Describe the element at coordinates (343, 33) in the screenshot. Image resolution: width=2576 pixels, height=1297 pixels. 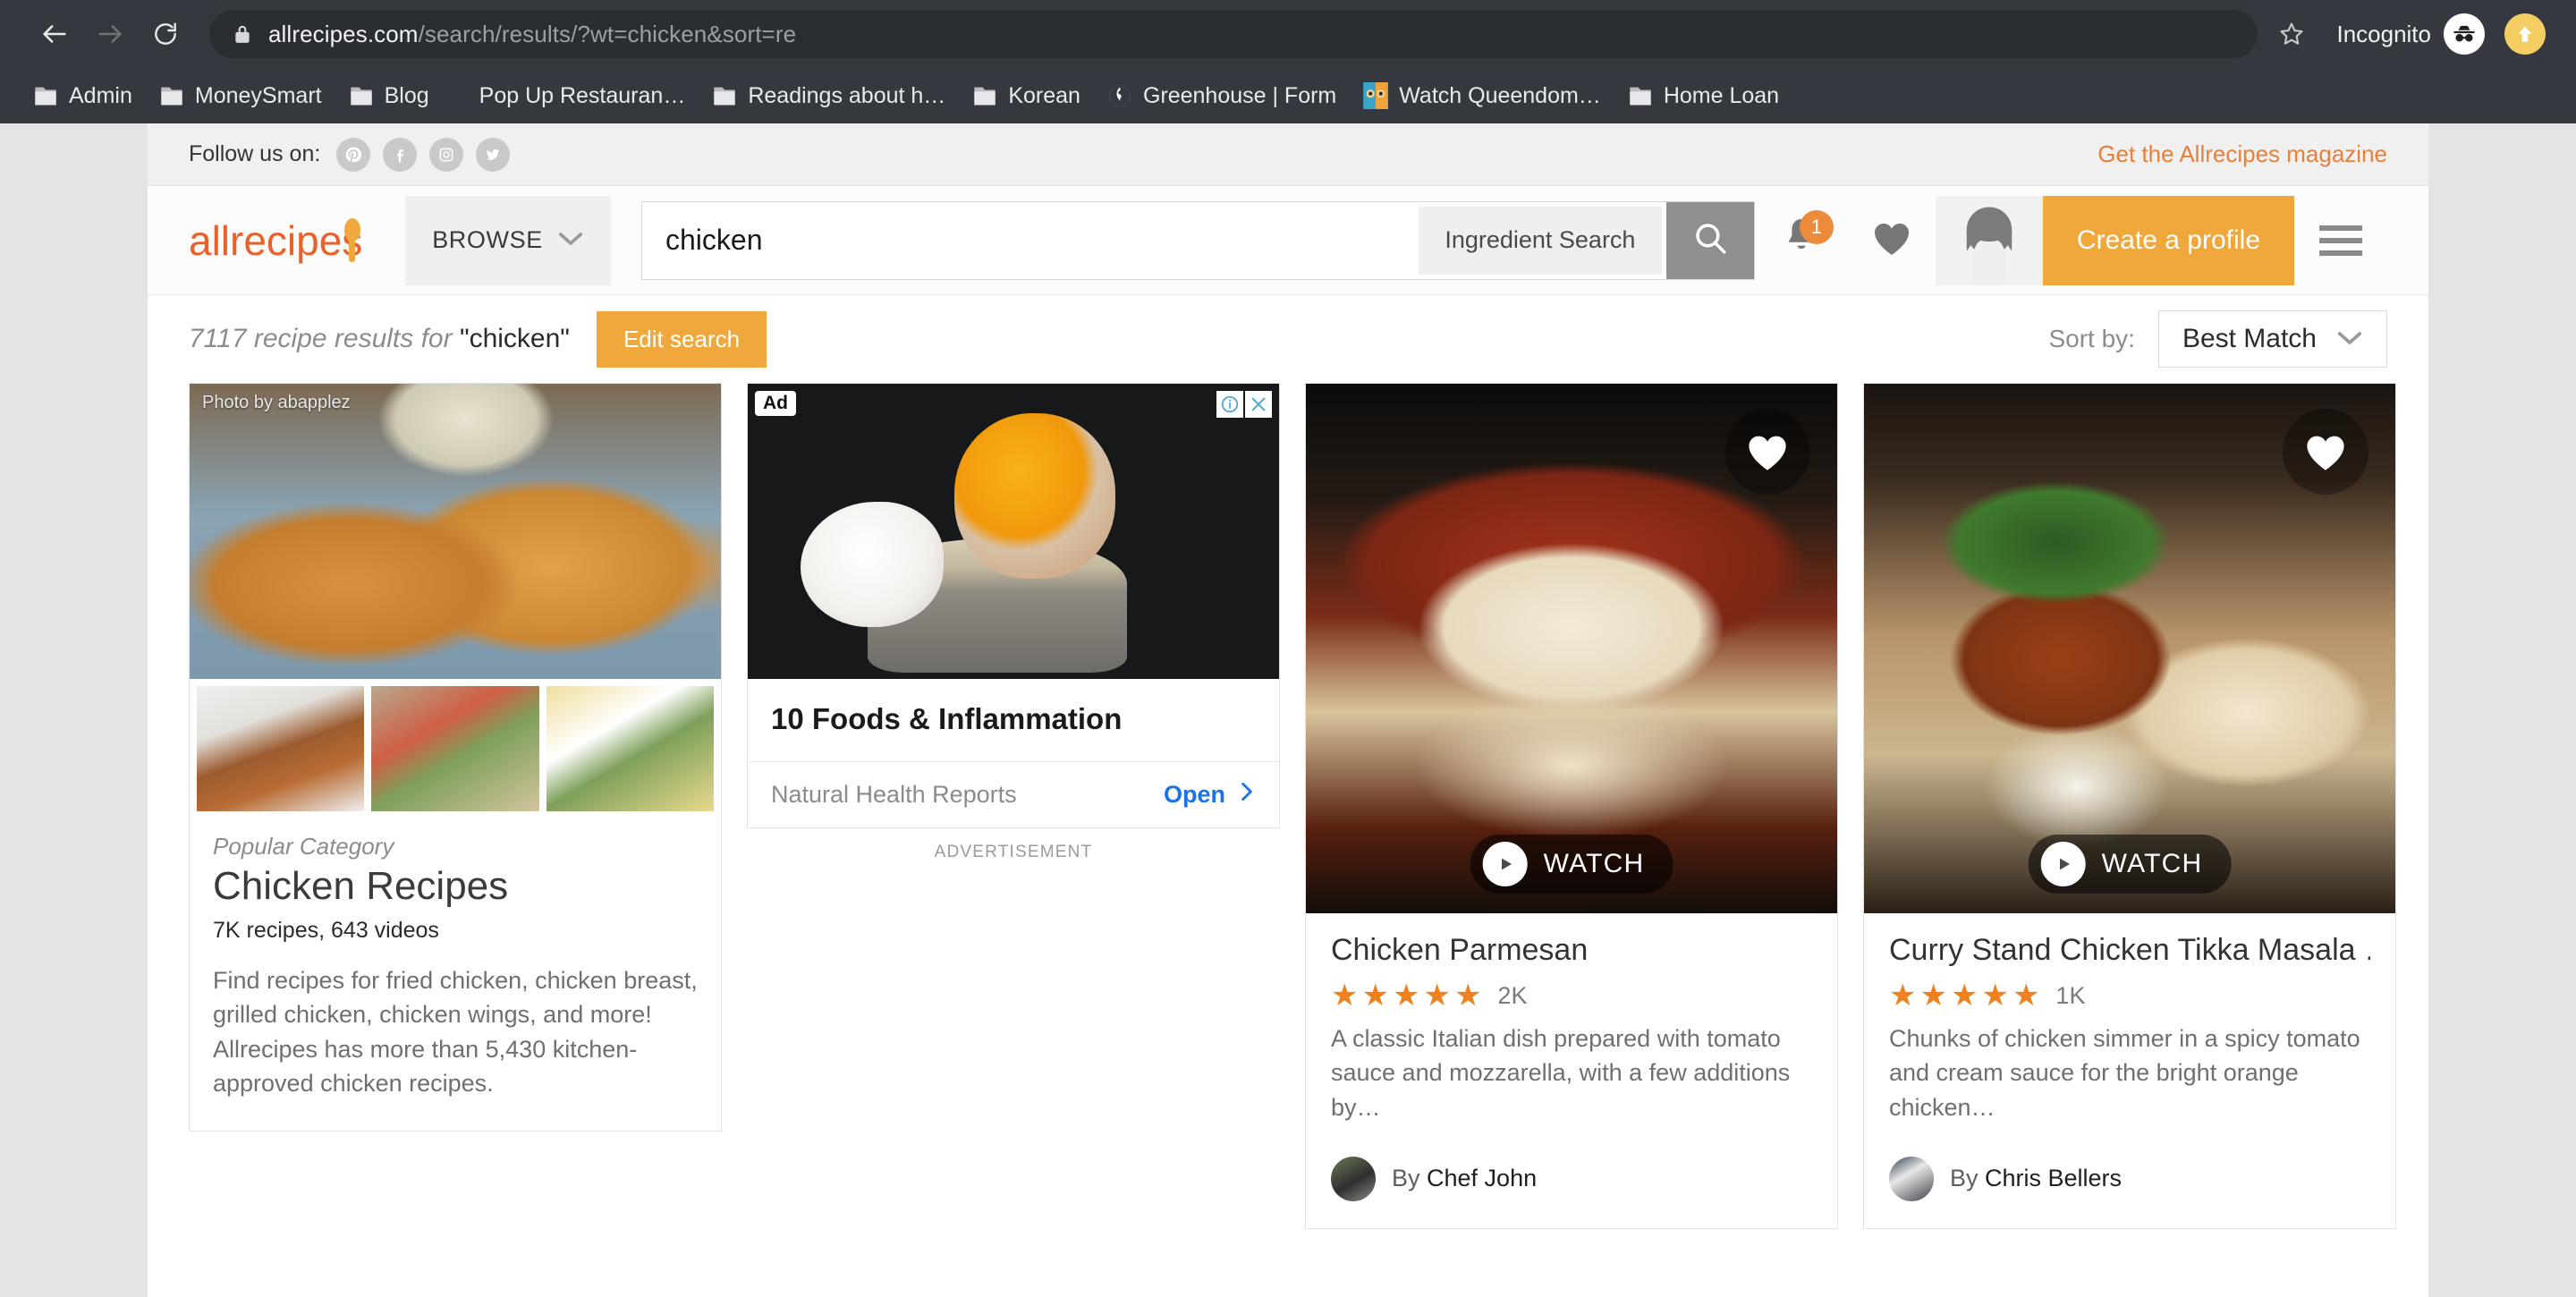
I see `url-host: allrecipes.com` at that location.